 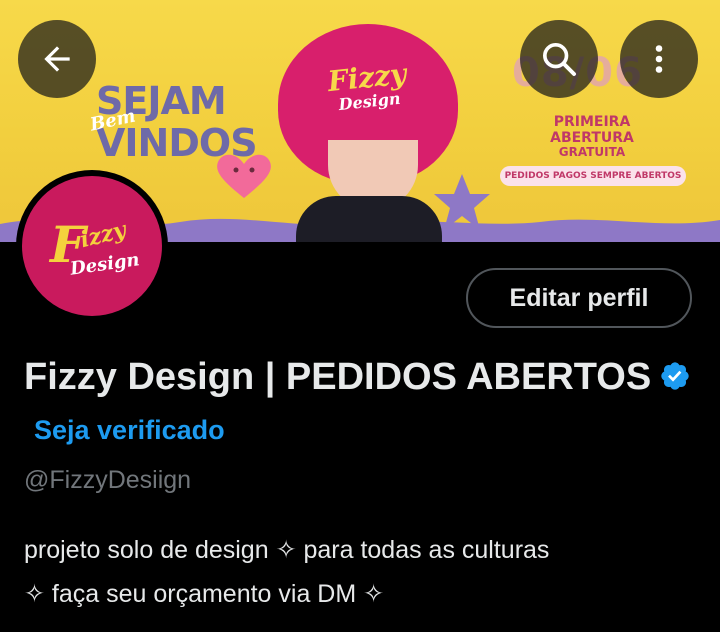 I want to click on back-button, so click(x=57, y=59).